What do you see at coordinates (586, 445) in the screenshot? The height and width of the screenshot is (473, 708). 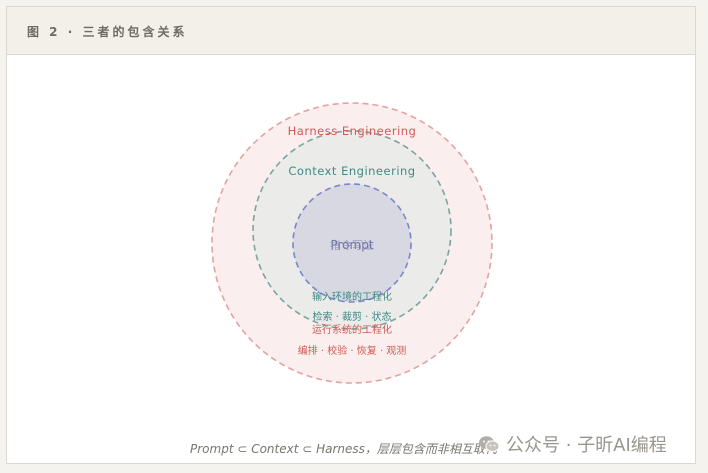 I see `watermark-text: 公众号 · 子昕AI编程` at bounding box center [586, 445].